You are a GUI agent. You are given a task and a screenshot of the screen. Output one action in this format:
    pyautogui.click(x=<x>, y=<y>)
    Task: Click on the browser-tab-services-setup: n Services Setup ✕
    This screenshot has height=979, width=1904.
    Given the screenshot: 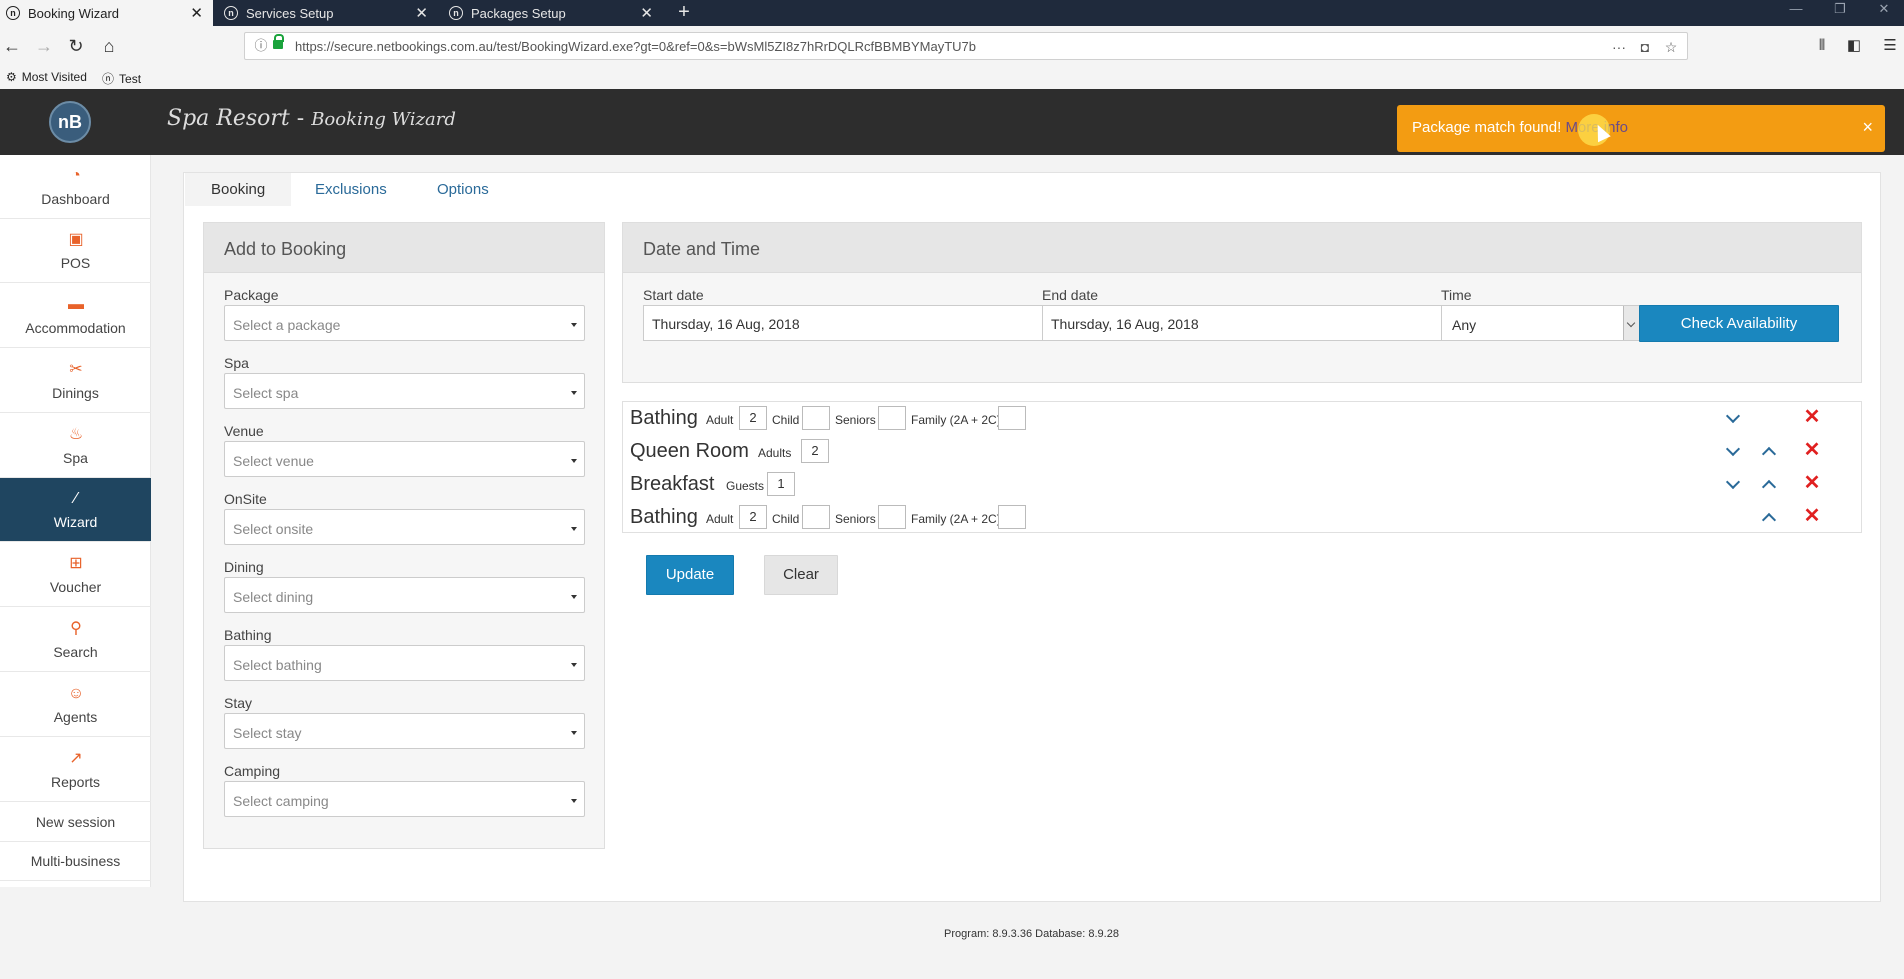 What is the action you would take?
    pyautogui.click(x=328, y=13)
    